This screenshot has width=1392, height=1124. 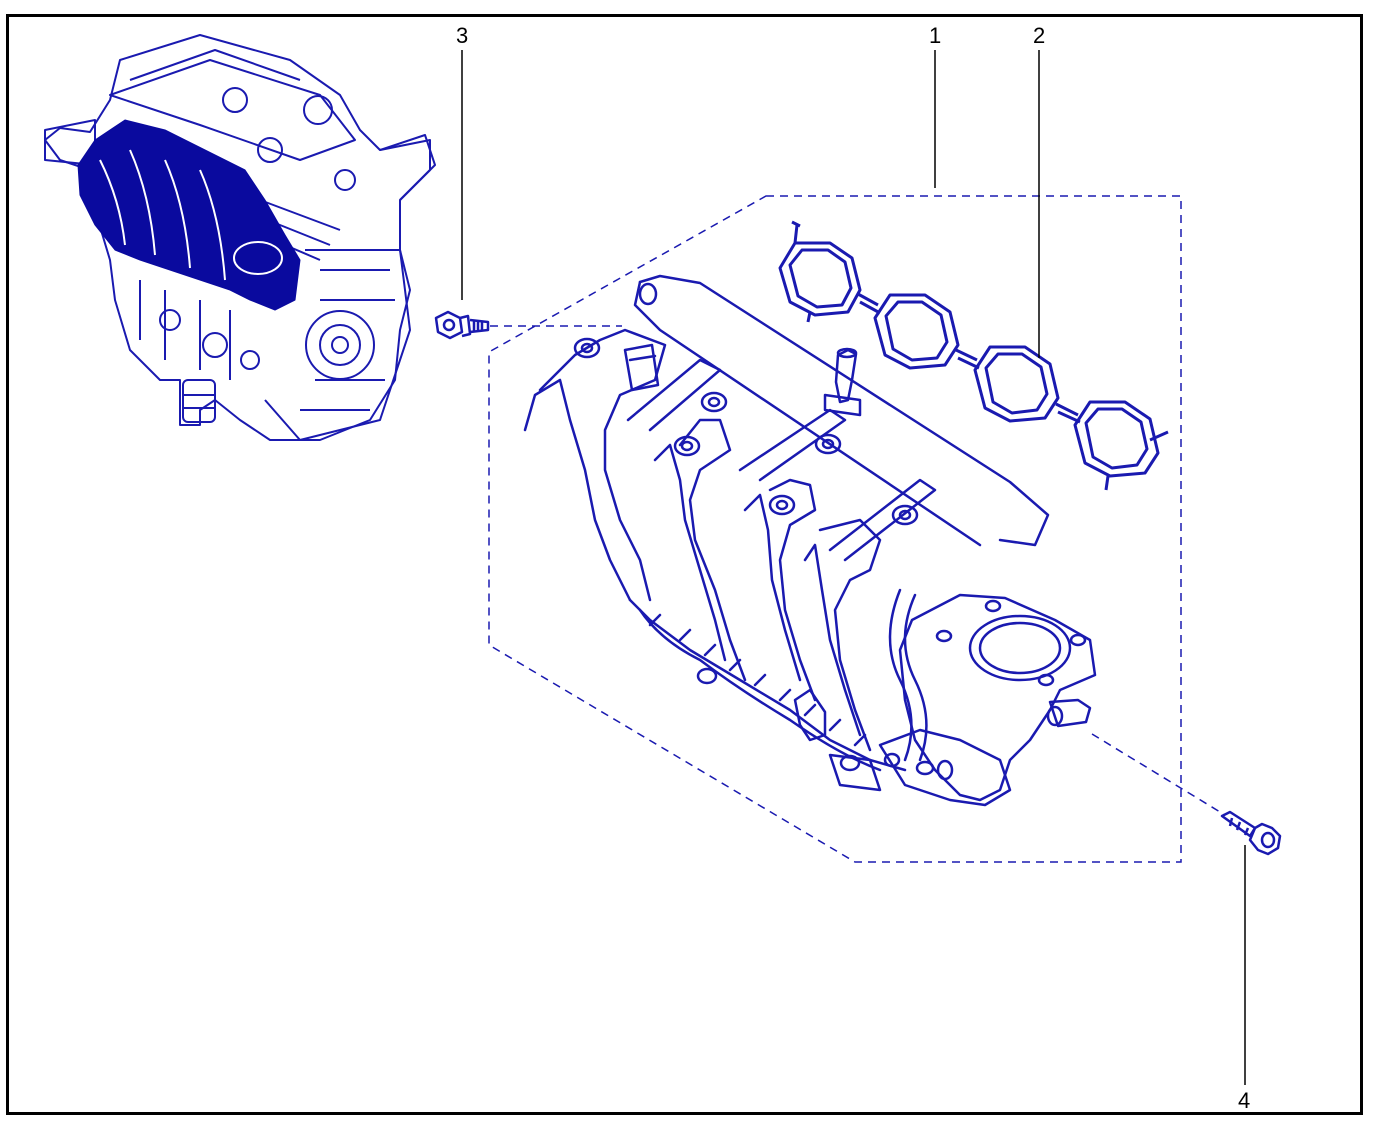 What do you see at coordinates (1039, 35) in the screenshot?
I see `callout-number-2: 2` at bounding box center [1039, 35].